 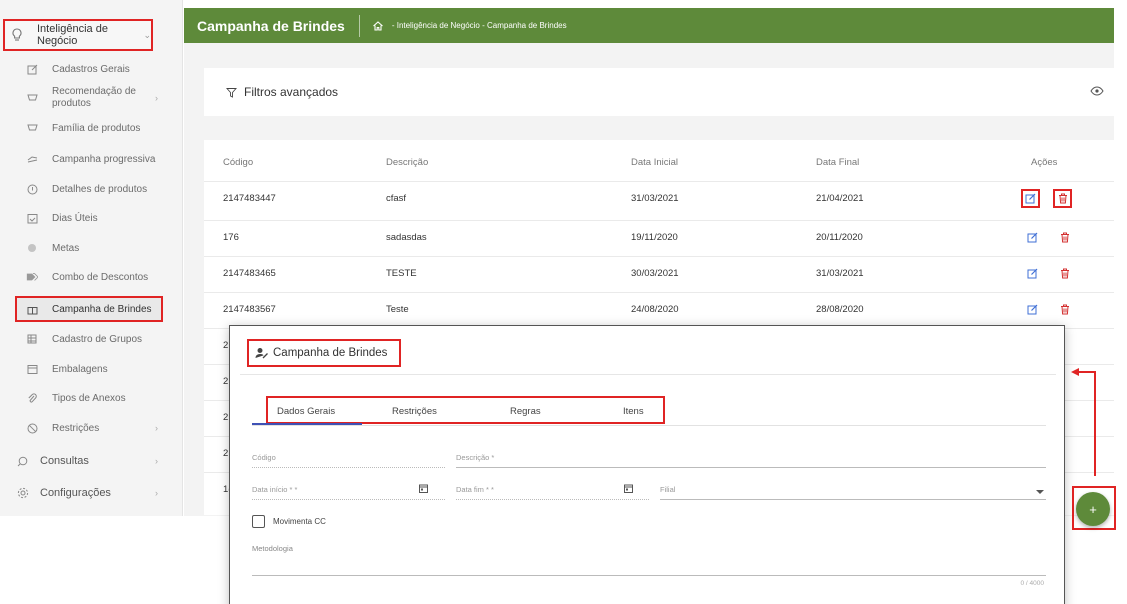 What do you see at coordinates (840, 309) in the screenshot?
I see `cell-data-final: 28/08/2020` at bounding box center [840, 309].